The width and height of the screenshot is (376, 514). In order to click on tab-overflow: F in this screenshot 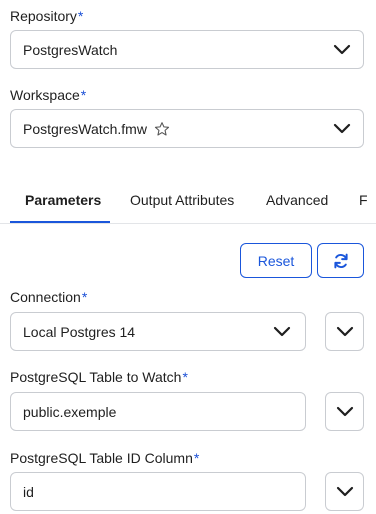, I will do `click(363, 200)`.